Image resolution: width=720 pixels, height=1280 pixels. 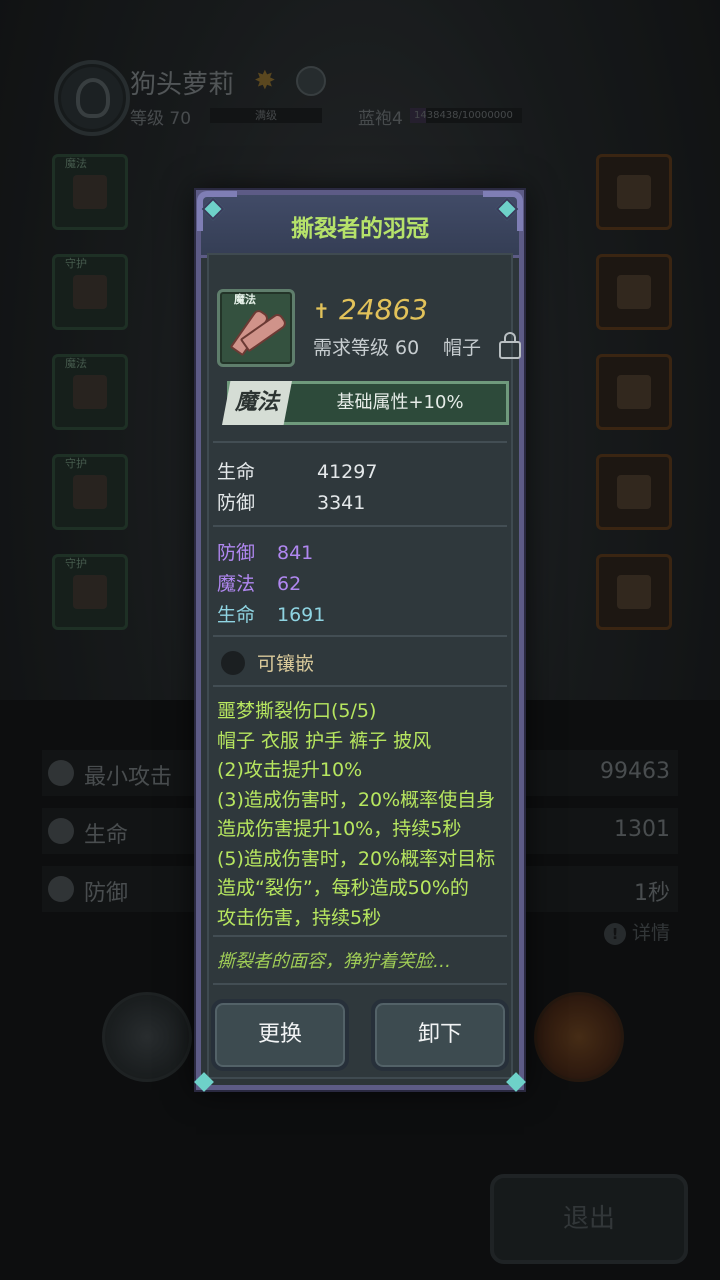 What do you see at coordinates (257, 403) in the screenshot?
I see `rarity-badge: 魔法` at bounding box center [257, 403].